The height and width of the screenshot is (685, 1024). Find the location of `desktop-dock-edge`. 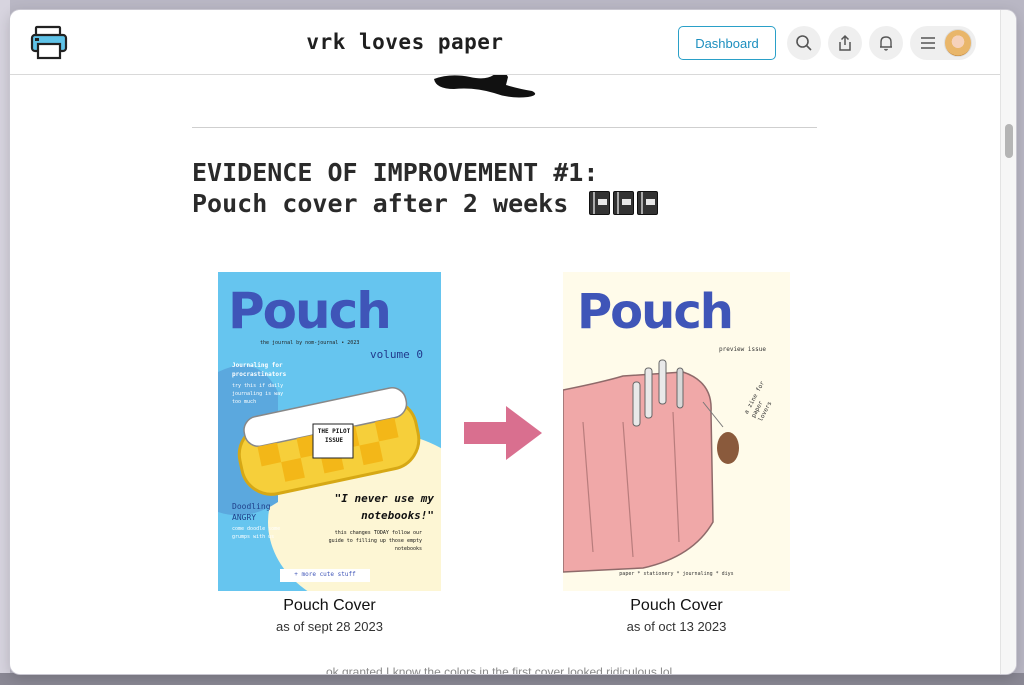

desktop-dock-edge is located at coordinates (512, 679).